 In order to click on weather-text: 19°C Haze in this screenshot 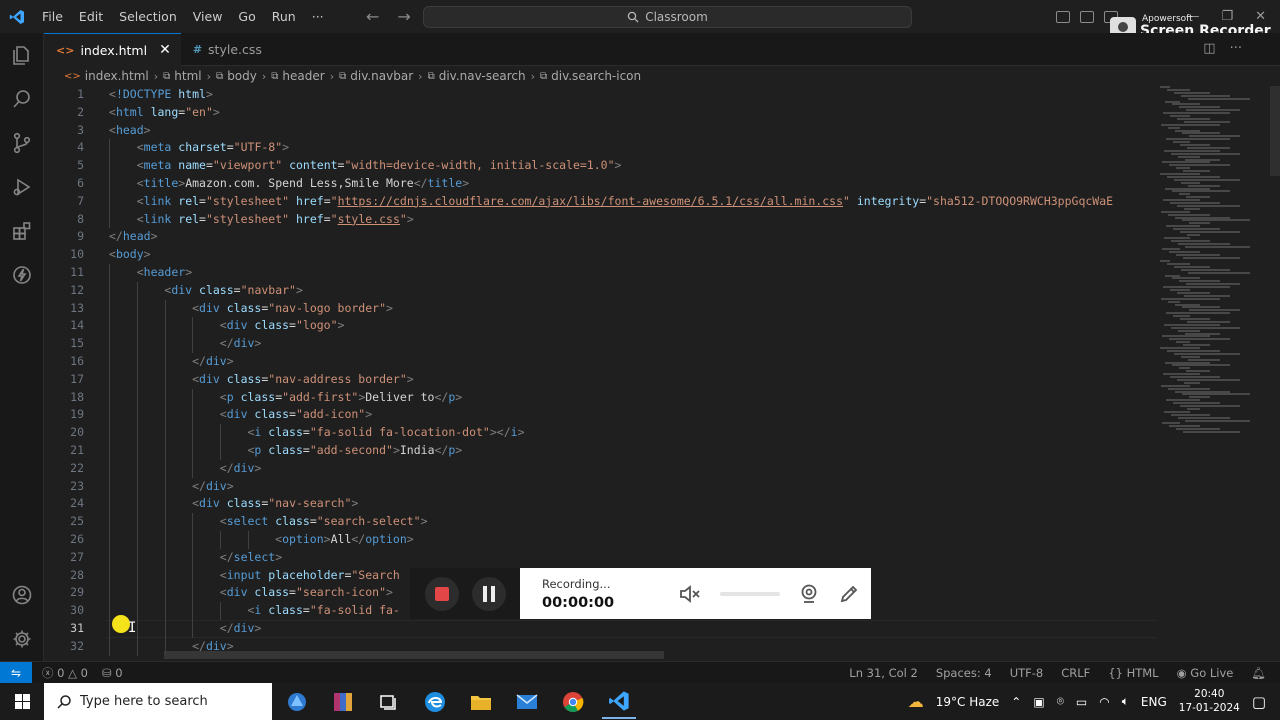, I will do `click(968, 702)`.